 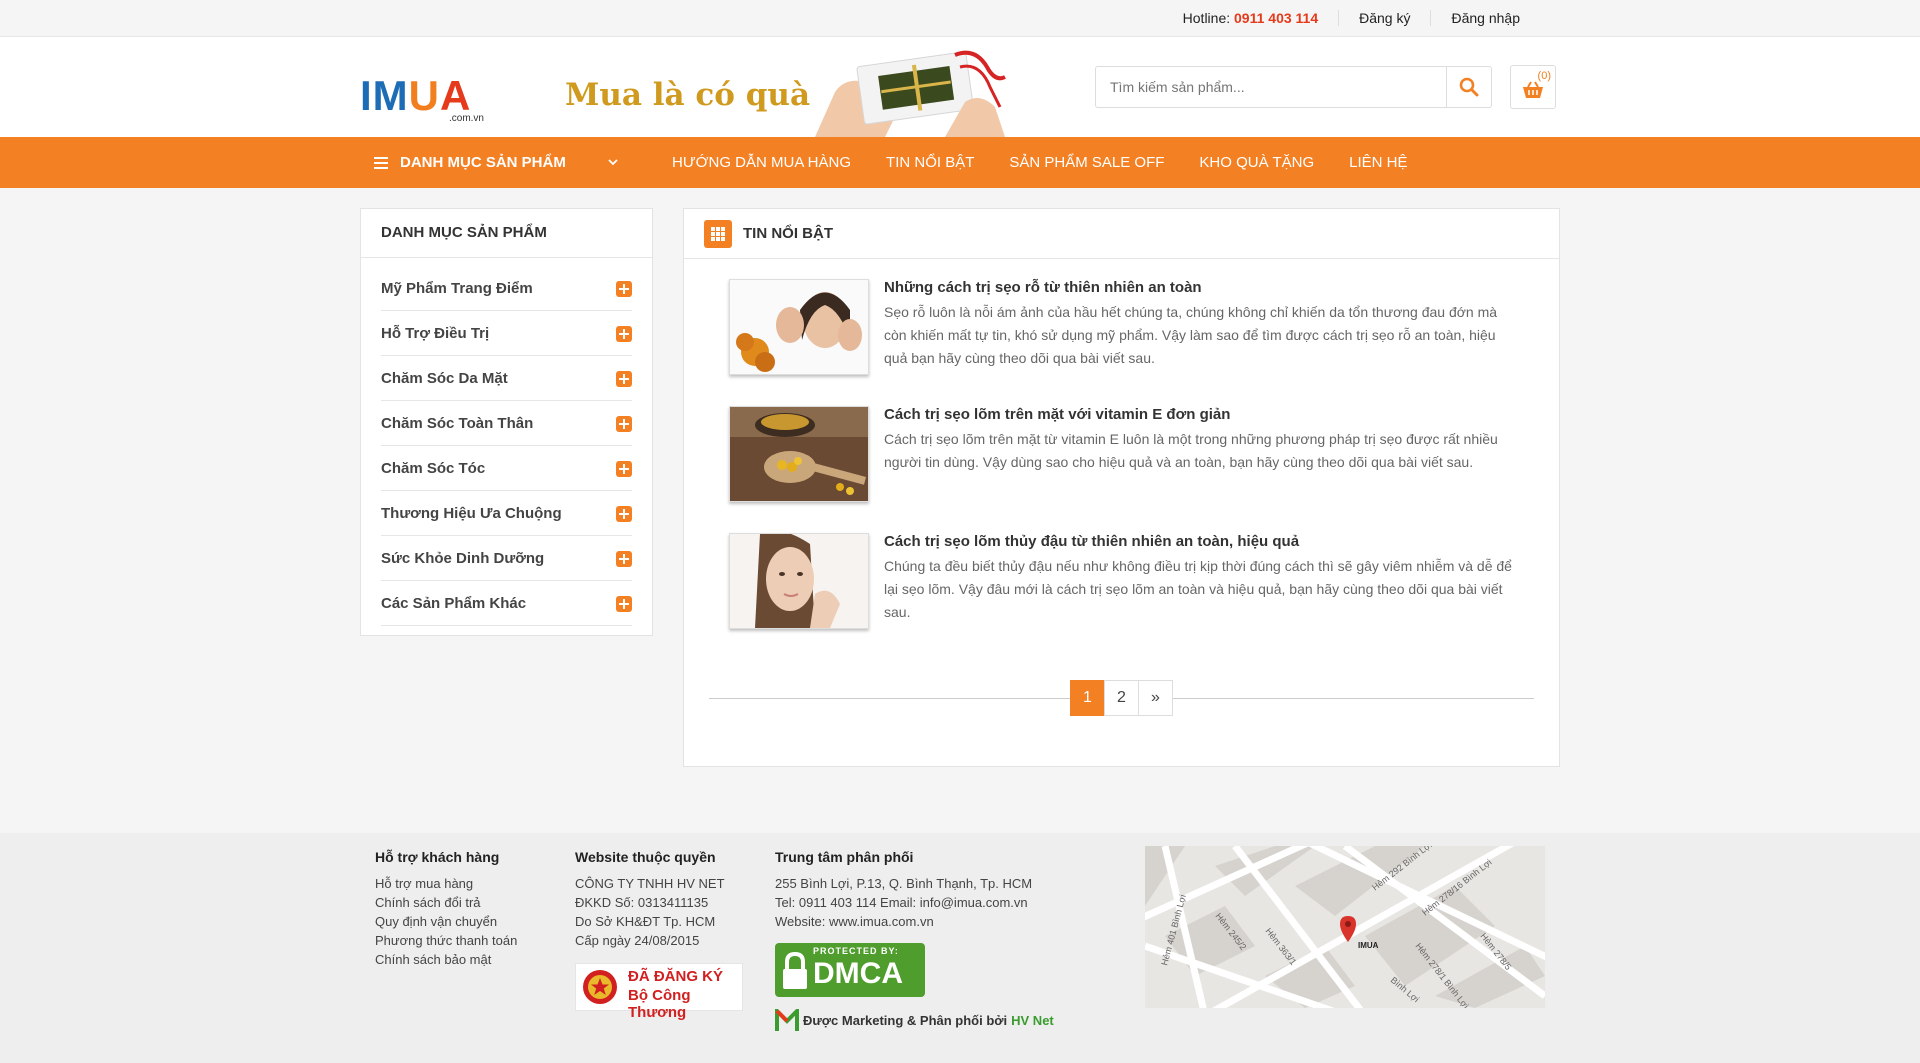 What do you see at coordinates (466, 118) in the screenshot?
I see `logo-sub: .com.vn` at bounding box center [466, 118].